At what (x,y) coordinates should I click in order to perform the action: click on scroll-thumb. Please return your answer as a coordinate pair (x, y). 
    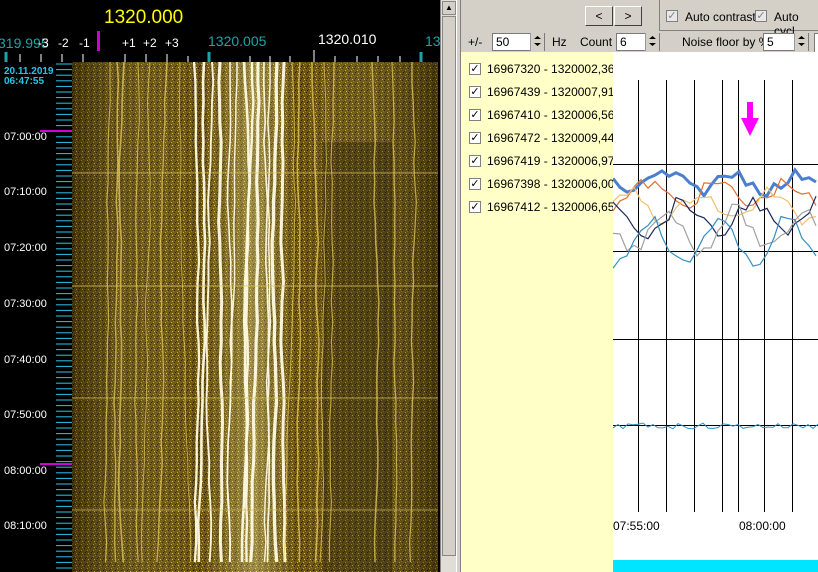
    Looking at the image, I should click on (449, 286).